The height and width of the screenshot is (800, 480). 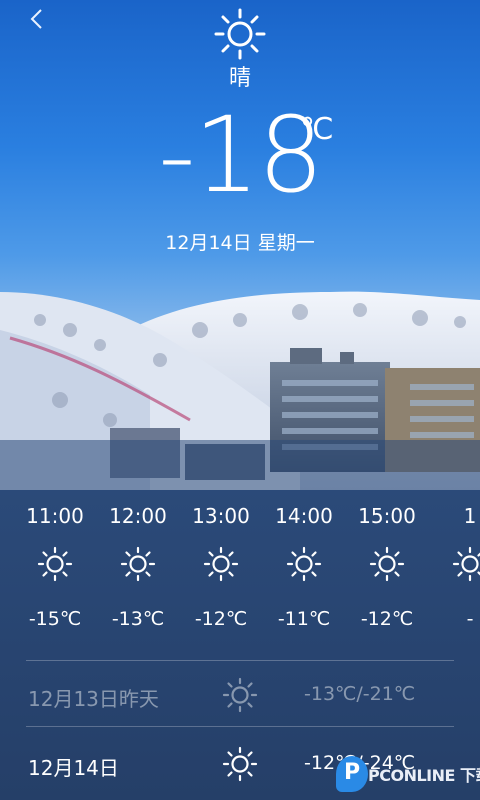 What do you see at coordinates (239, 78) in the screenshot?
I see `weather-condition: 晴` at bounding box center [239, 78].